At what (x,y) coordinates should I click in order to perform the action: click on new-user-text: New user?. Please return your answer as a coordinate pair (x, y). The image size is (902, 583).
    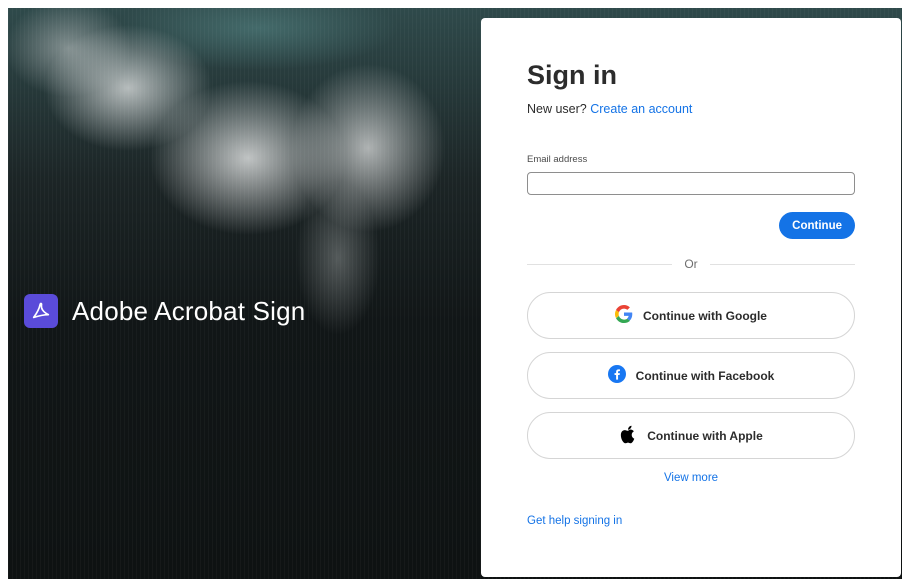
    Looking at the image, I should click on (557, 109).